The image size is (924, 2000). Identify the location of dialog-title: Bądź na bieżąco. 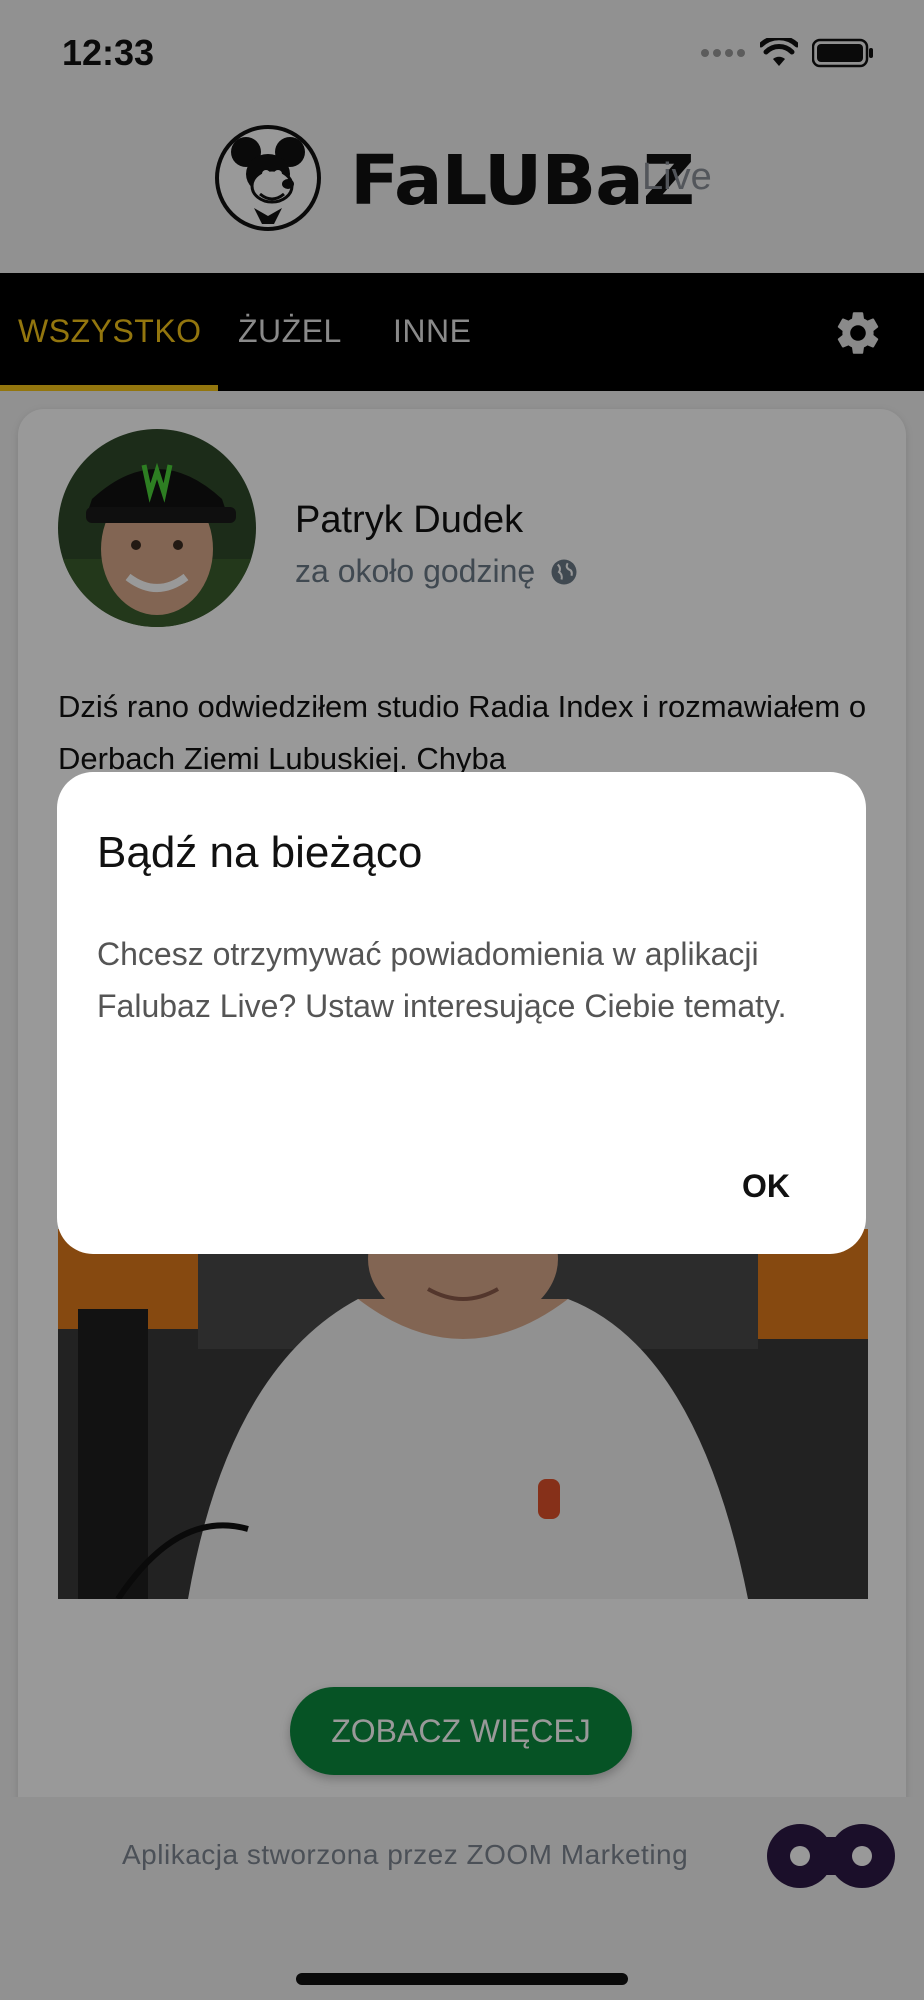
(260, 852).